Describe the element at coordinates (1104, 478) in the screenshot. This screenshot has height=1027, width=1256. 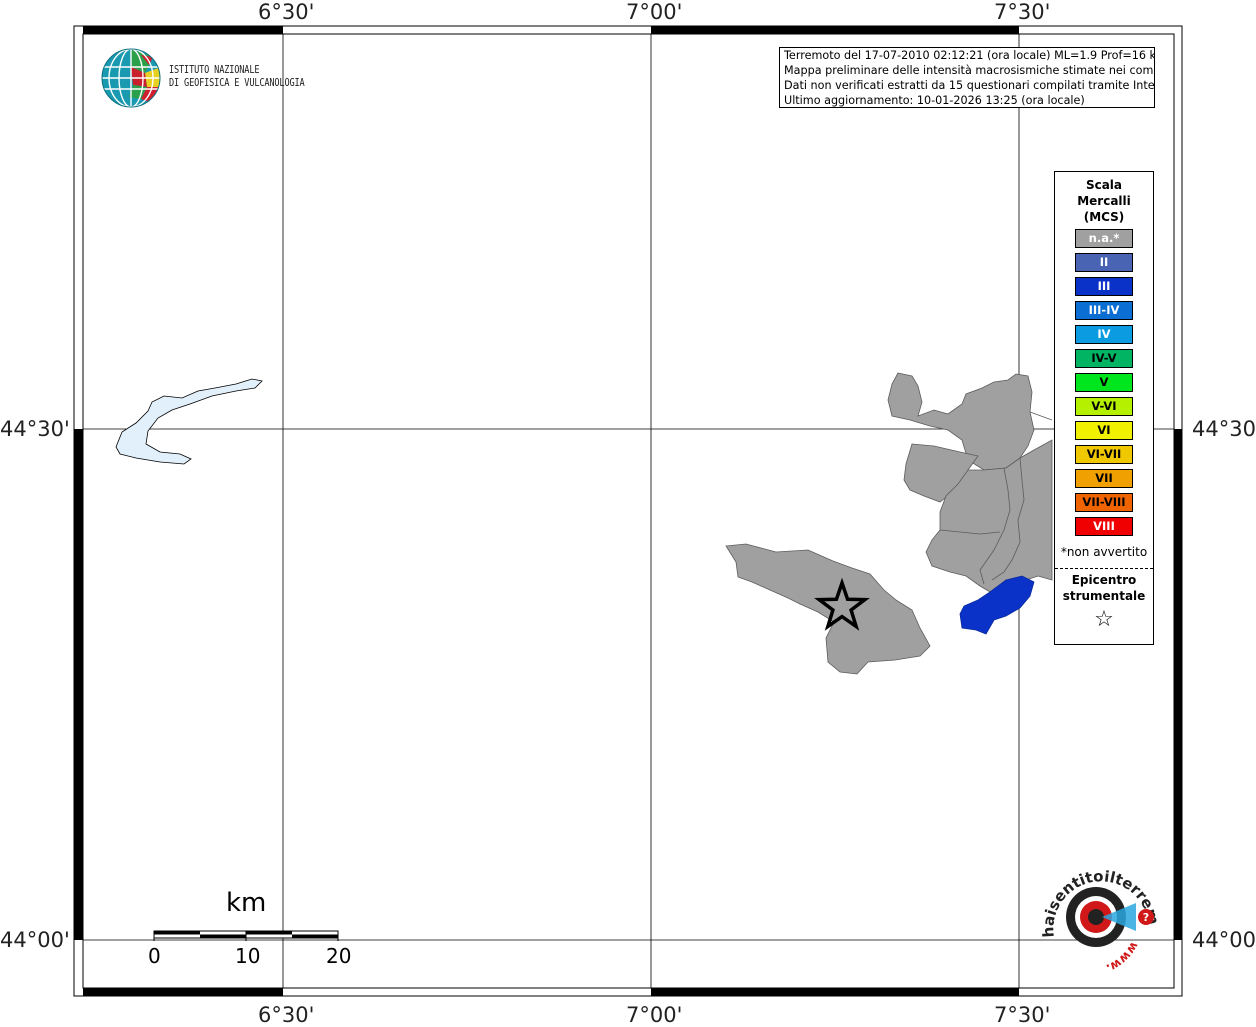
I see `legend-swatch-10: VII` at that location.